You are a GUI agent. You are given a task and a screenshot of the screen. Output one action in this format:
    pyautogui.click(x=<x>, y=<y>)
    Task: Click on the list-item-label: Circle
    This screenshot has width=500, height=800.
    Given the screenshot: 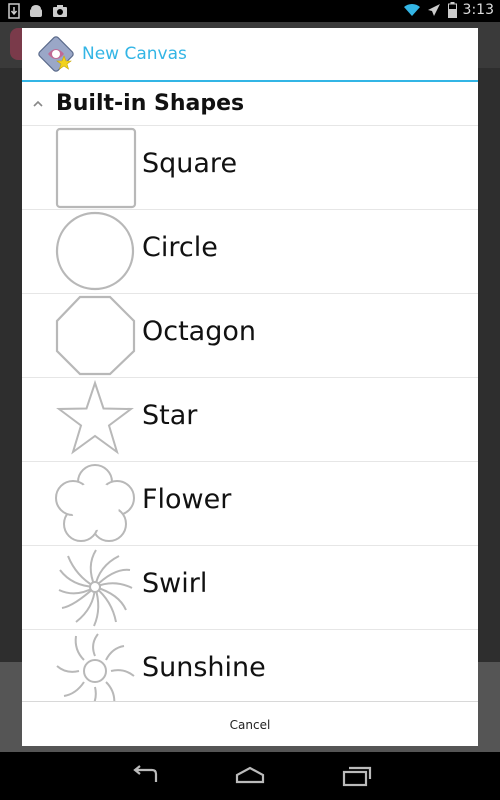 What is the action you would take?
    pyautogui.click(x=180, y=247)
    